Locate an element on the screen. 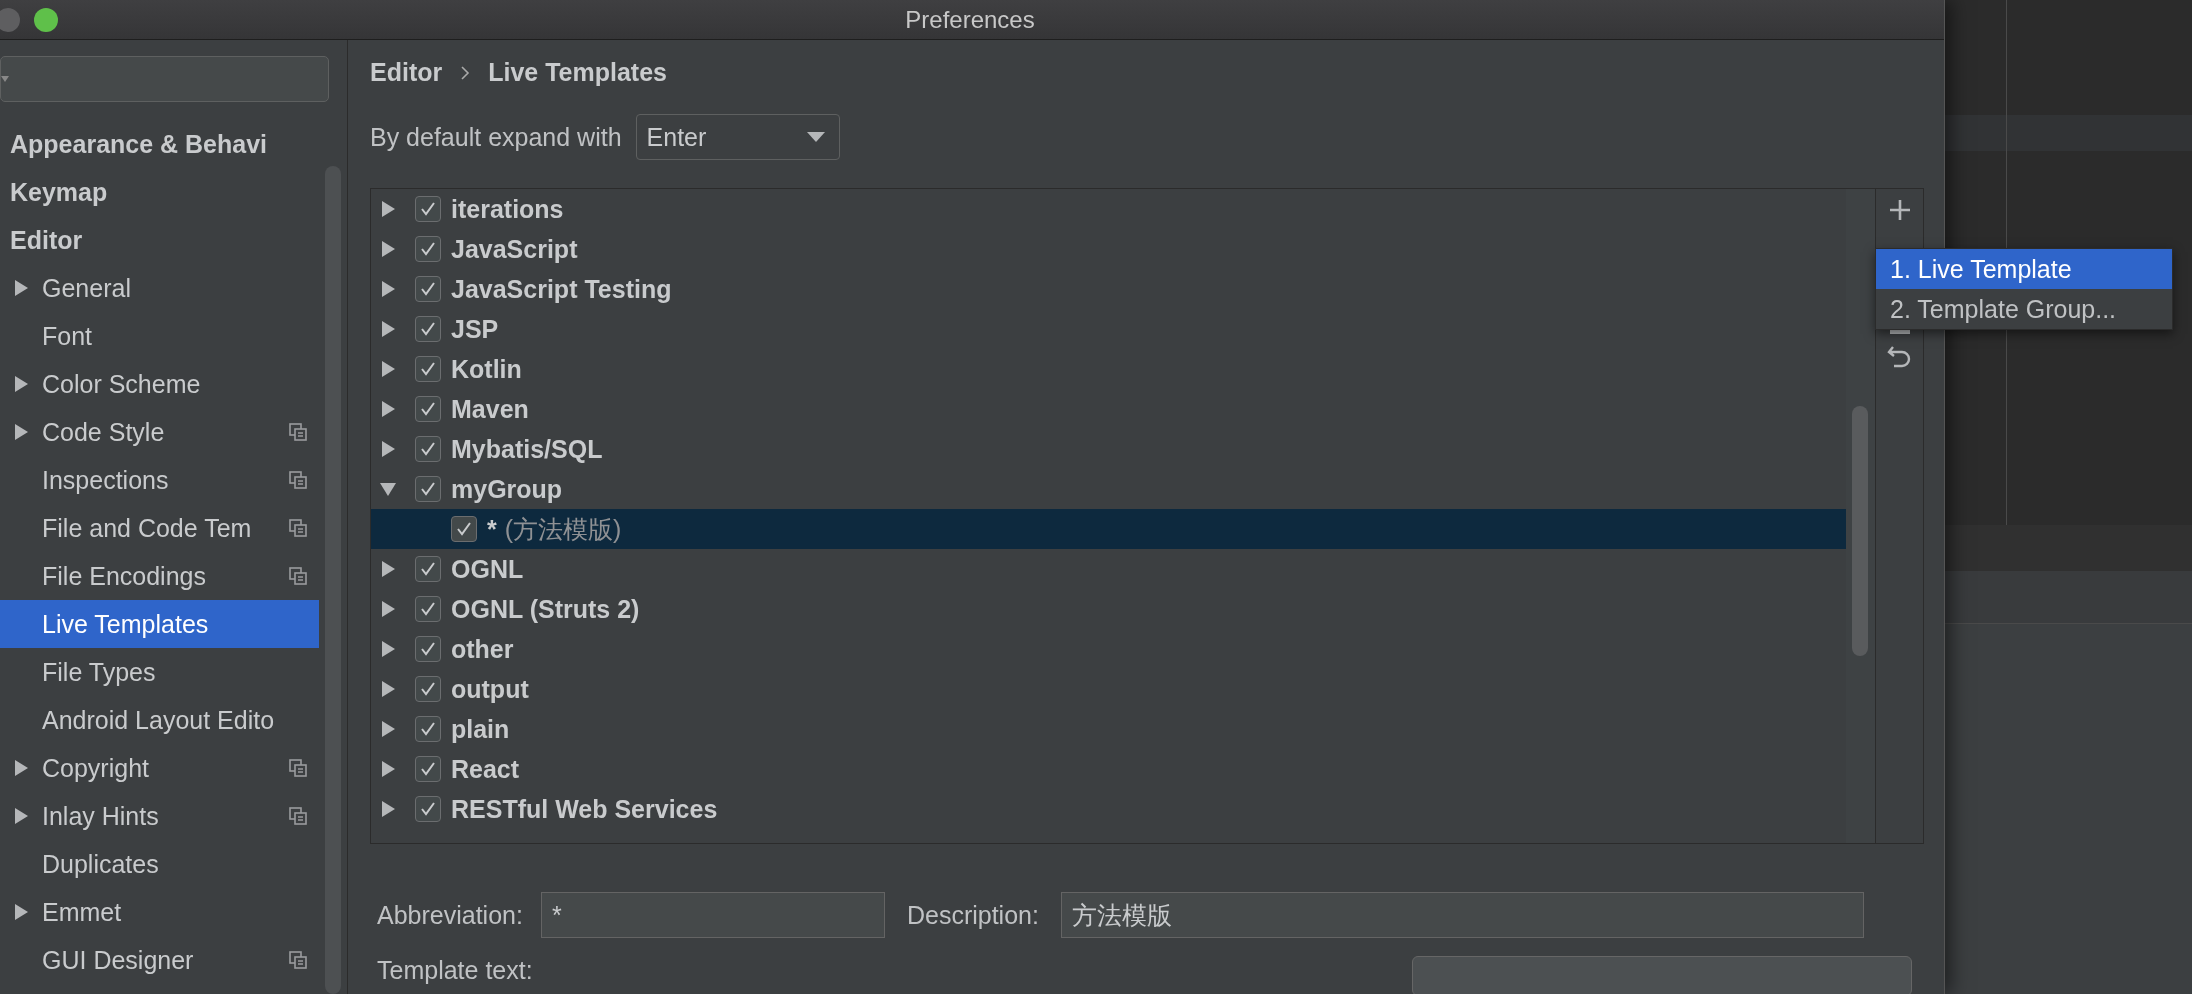 The width and height of the screenshot is (2192, 994). sidebar-item: Duplicates is located at coordinates (159, 864).